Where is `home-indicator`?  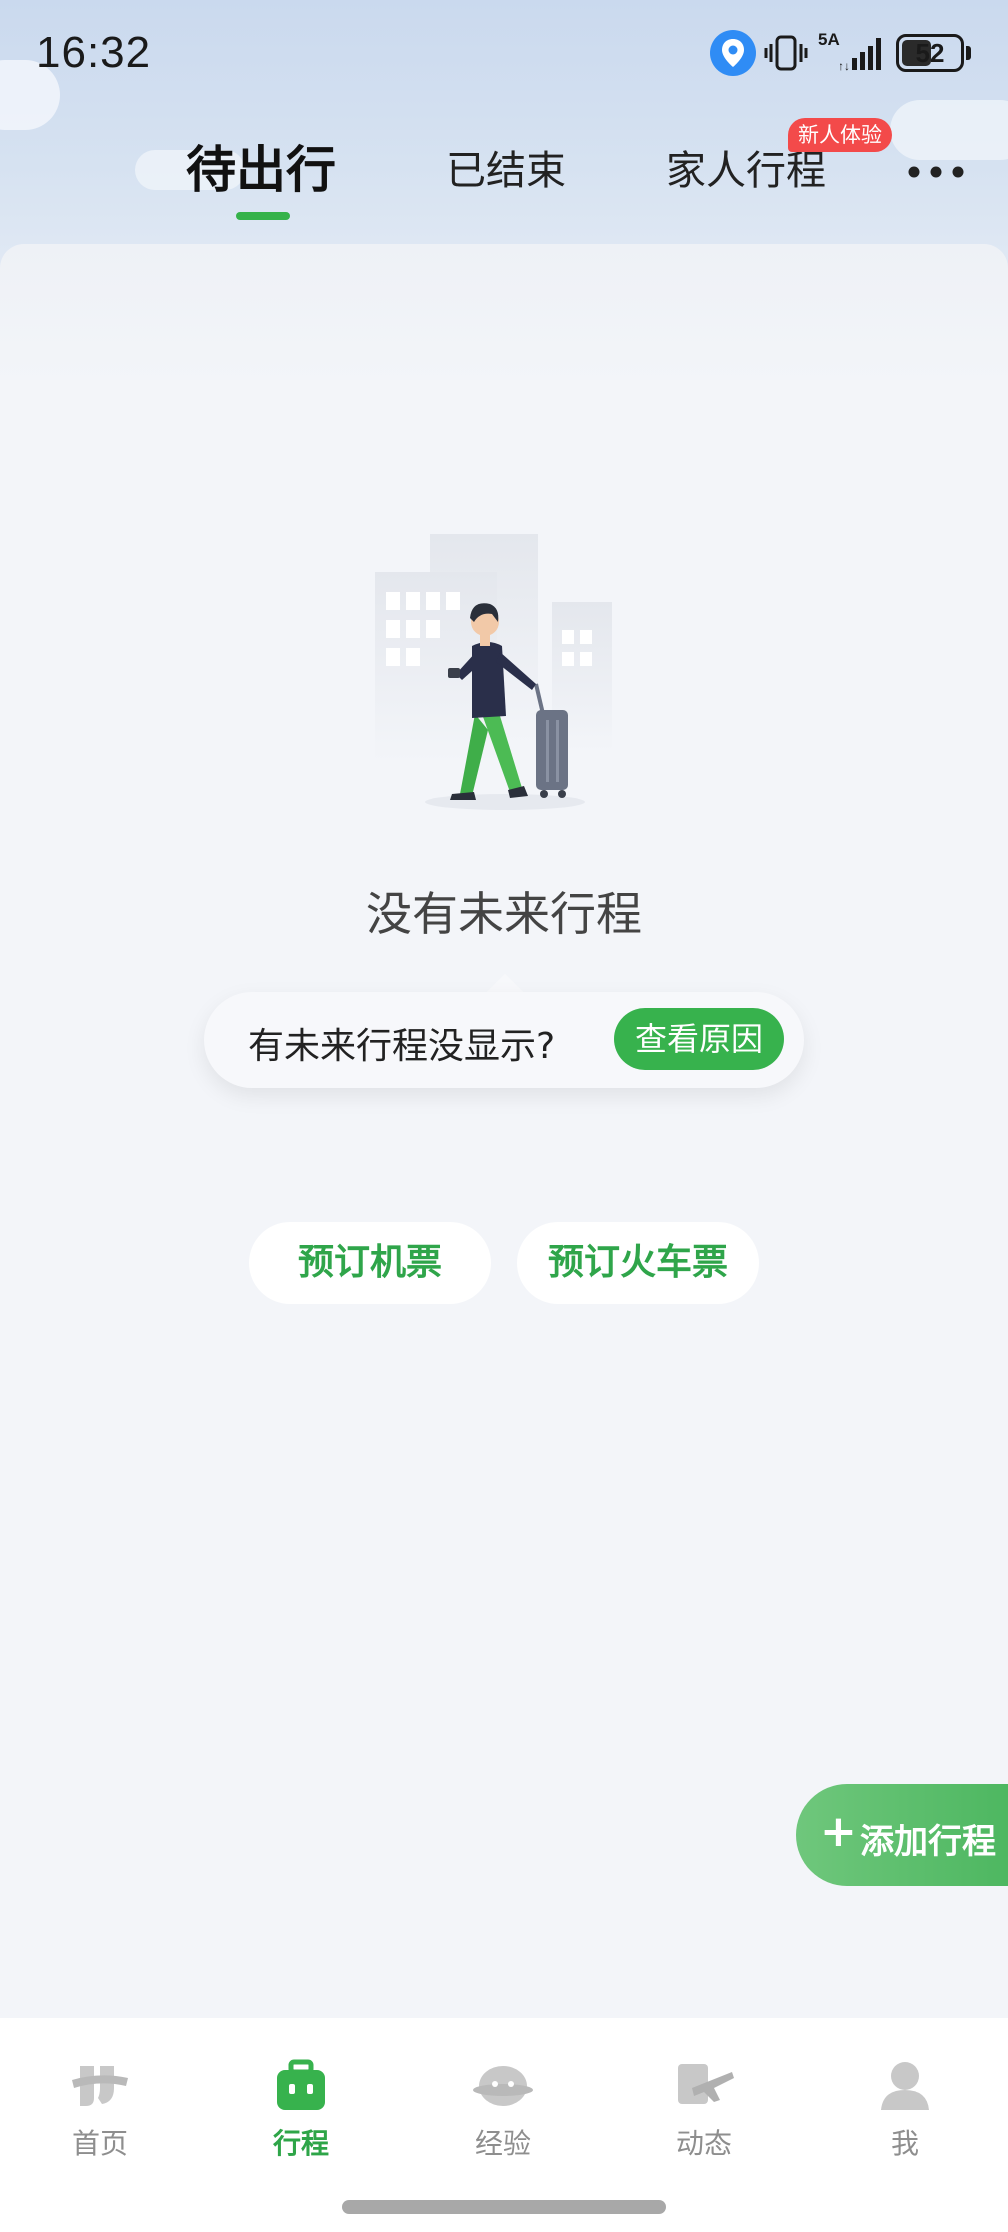
home-indicator is located at coordinates (504, 2207).